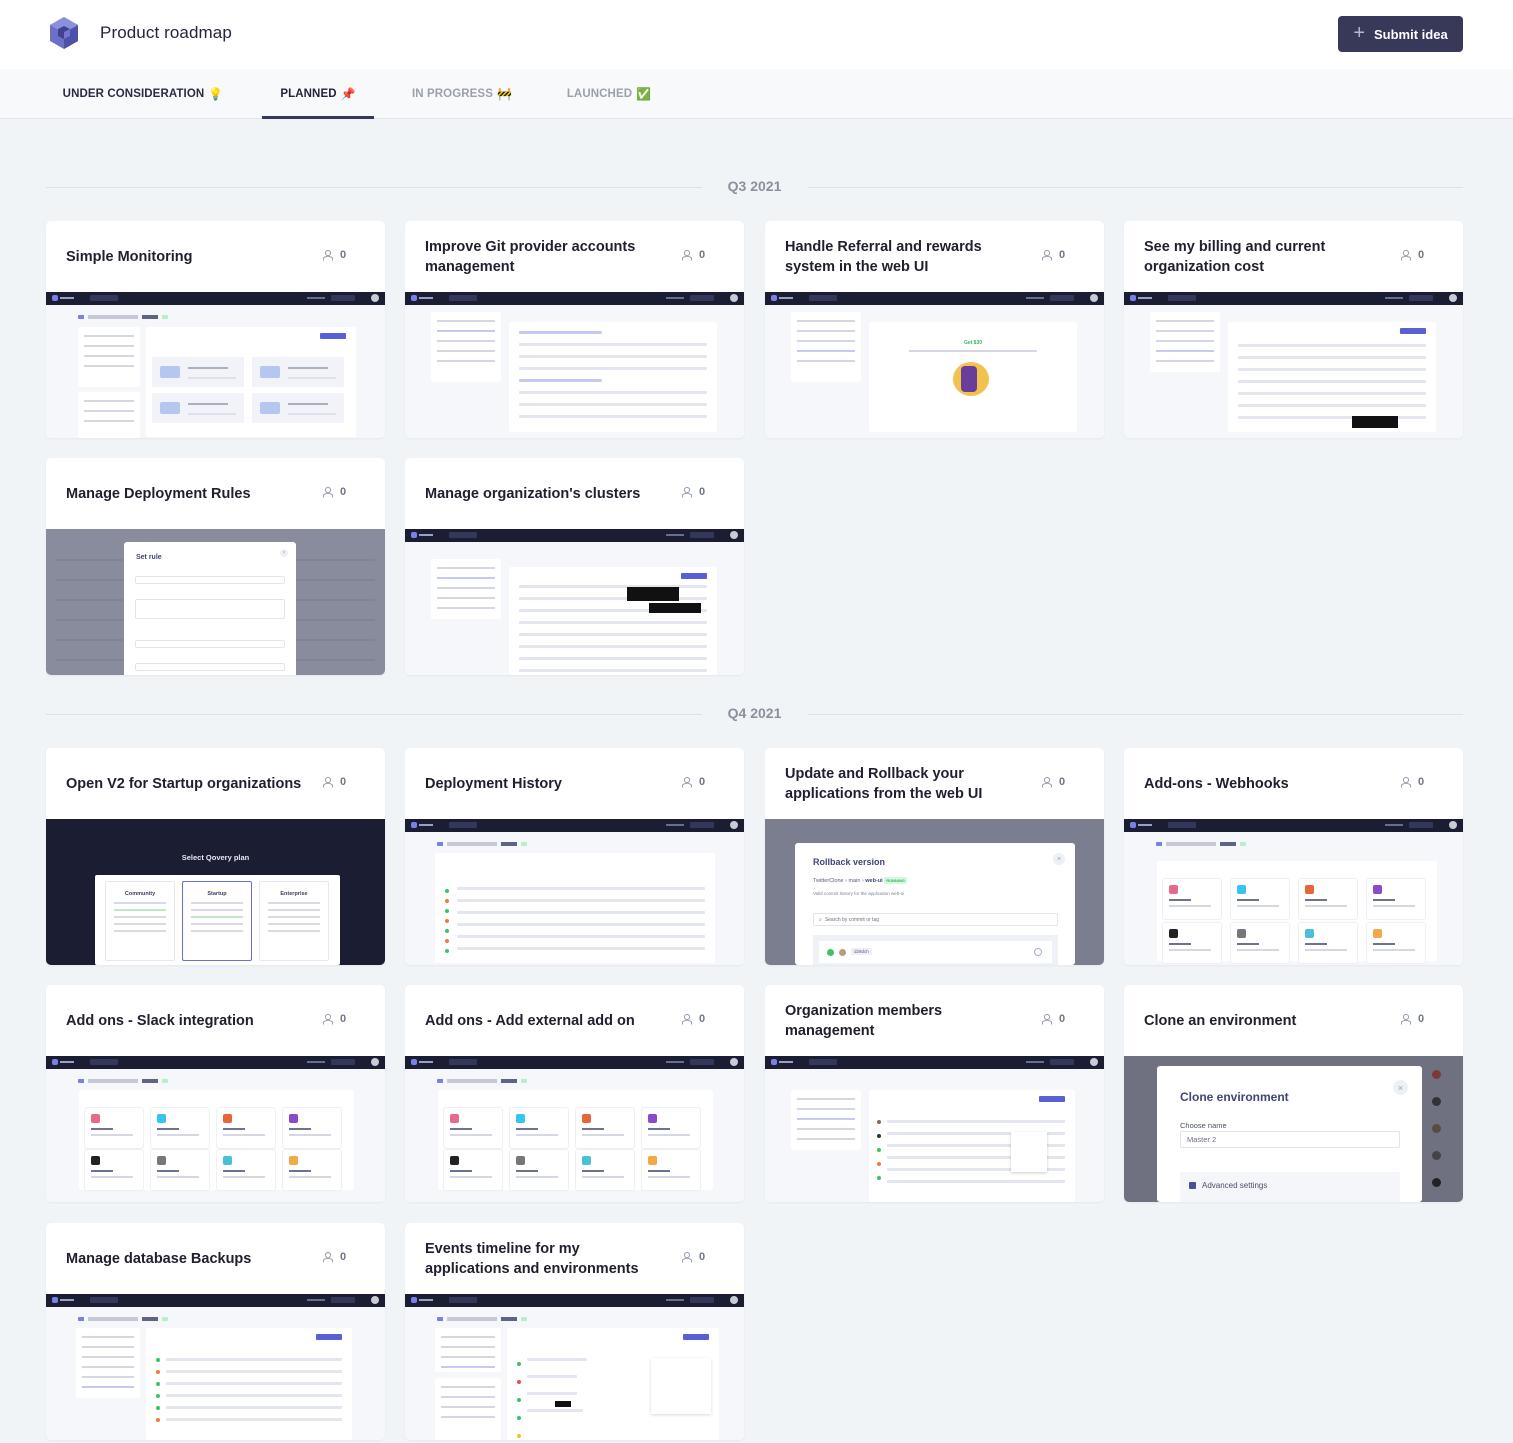  What do you see at coordinates (574, 1020) in the screenshot?
I see `card-header: Add ons - Add external add on 0` at bounding box center [574, 1020].